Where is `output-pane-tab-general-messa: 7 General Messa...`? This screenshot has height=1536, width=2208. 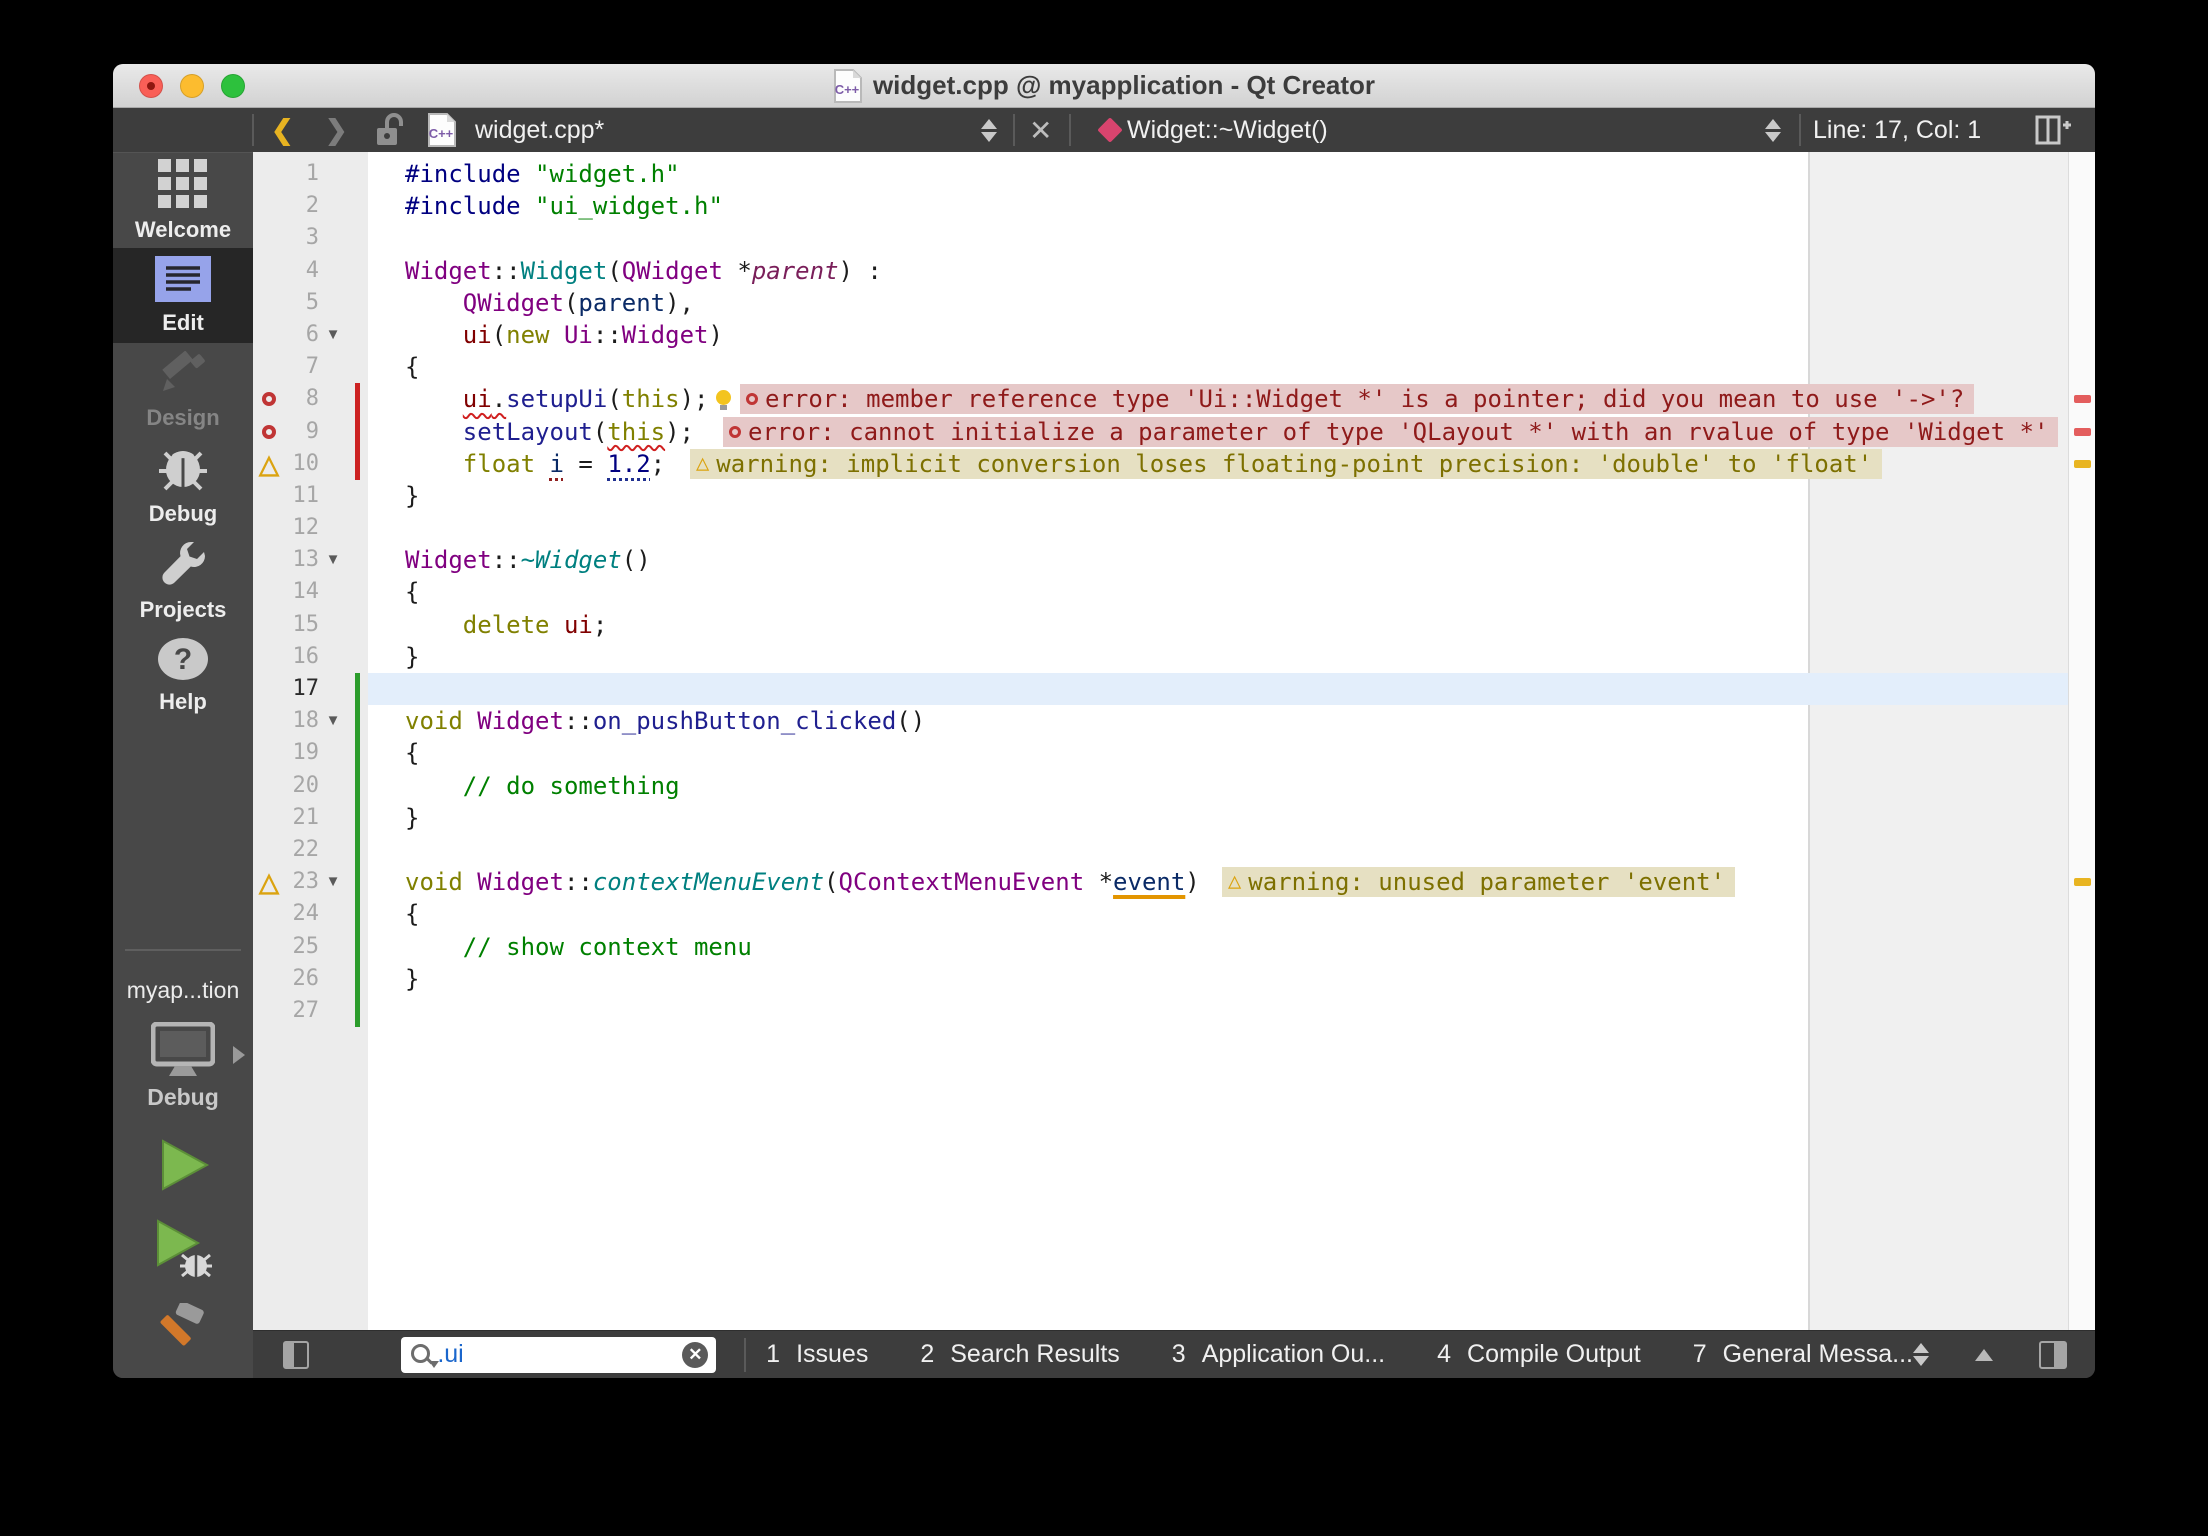 output-pane-tab-general-messa: 7 General Messa... is located at coordinates (1803, 1354).